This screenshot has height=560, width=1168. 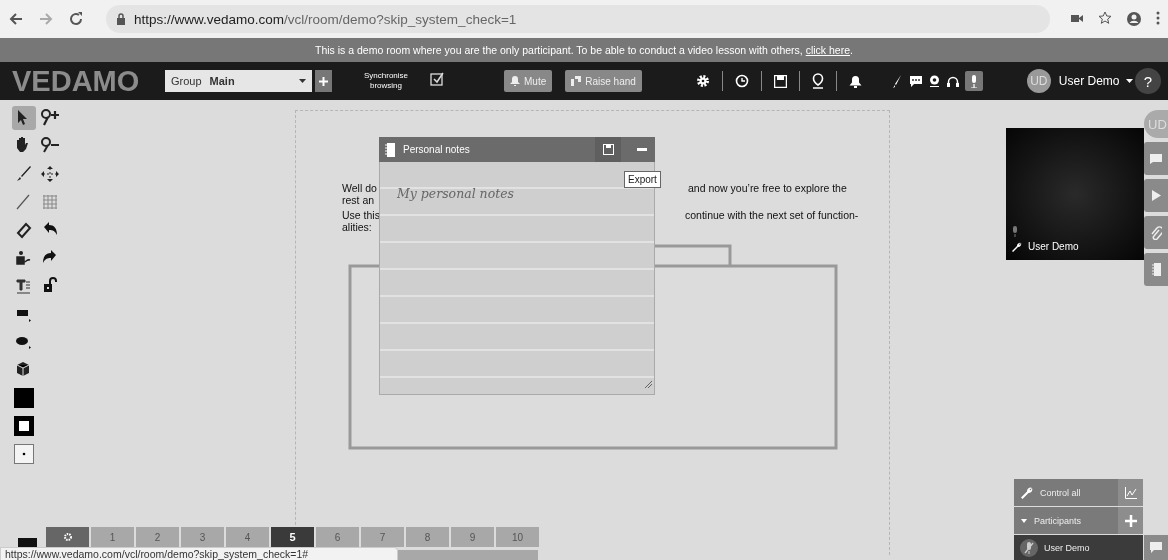 What do you see at coordinates (24, 398) in the screenshot?
I see `fill-color-swatch` at bounding box center [24, 398].